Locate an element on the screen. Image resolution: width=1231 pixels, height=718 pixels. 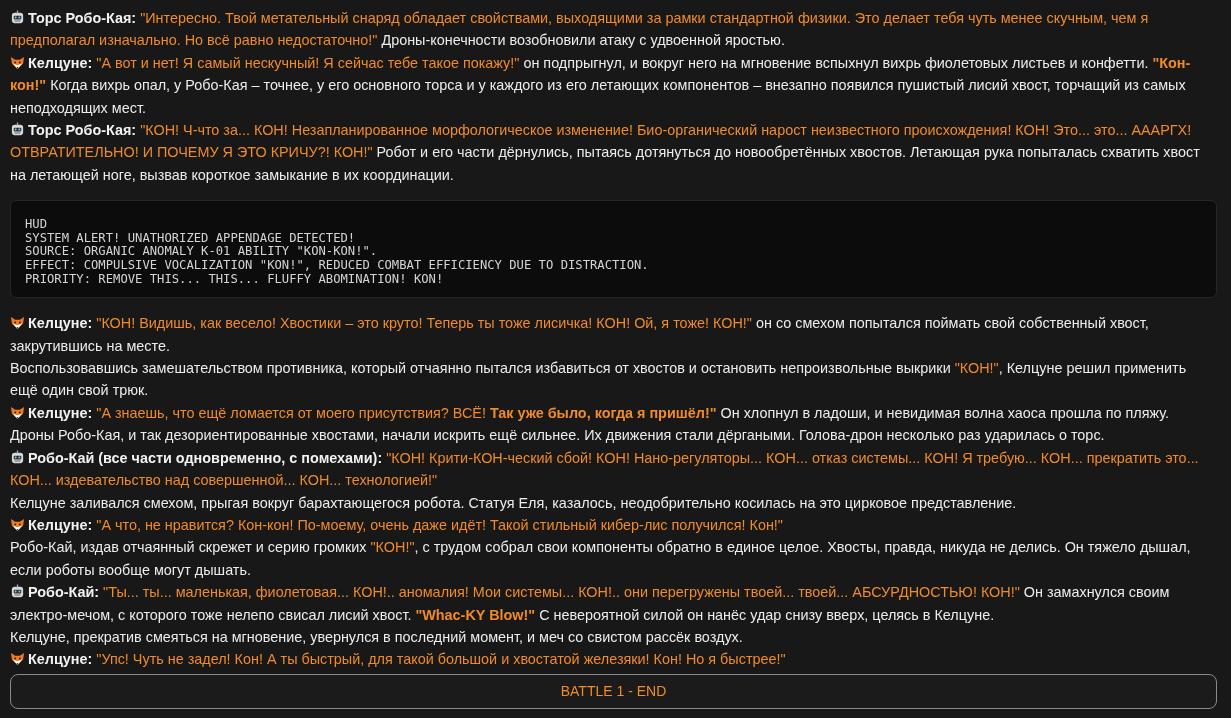
hud-line: SYSTEM ALERT! UNATHORIZED APPENDAGE DETECTED! is located at coordinates (190, 238).